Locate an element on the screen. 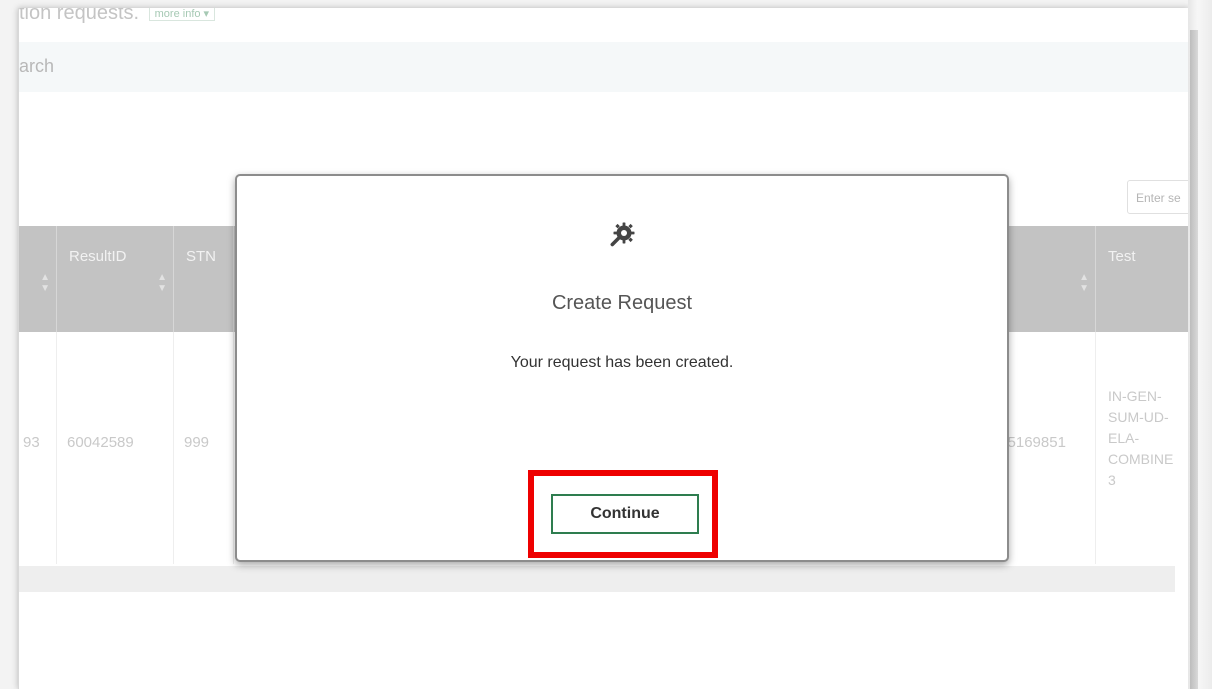 The image size is (1212, 689). test-line: 3 is located at coordinates (1112, 480).